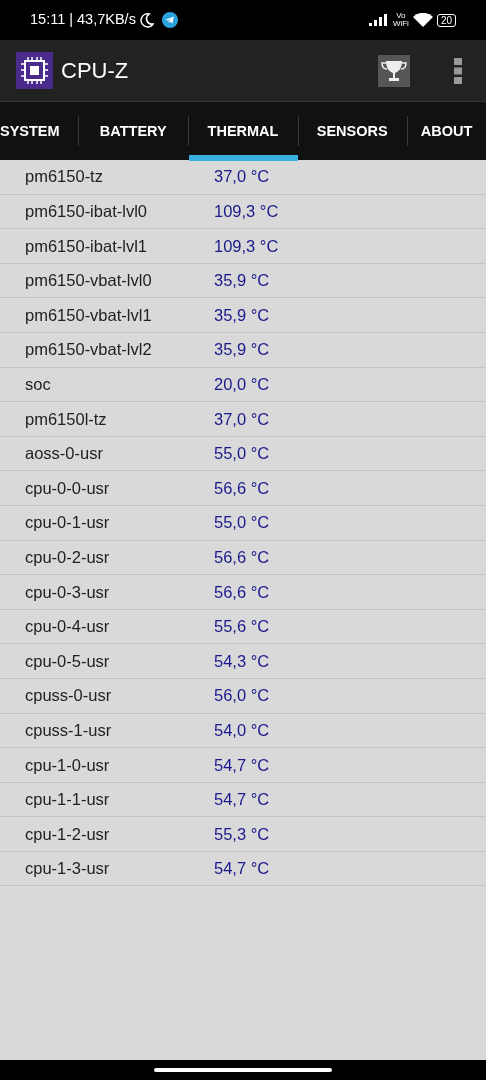  I want to click on sensor-name: pm6150l-tz, so click(66, 419).